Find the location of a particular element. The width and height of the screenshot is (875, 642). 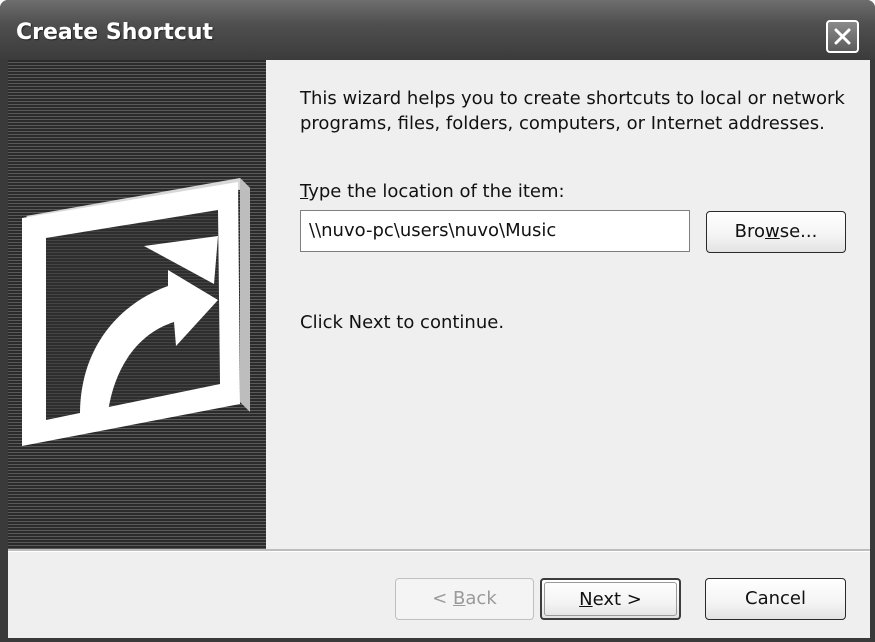

back-label-pre: < is located at coordinates (443, 598).